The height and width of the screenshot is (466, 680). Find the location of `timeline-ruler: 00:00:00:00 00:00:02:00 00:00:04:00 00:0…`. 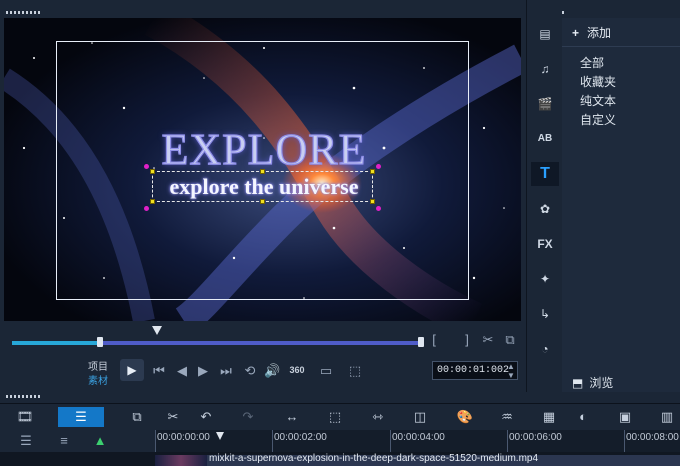

timeline-ruler: 00:00:00:00 00:00:02:00 00:00:04:00 00:0… is located at coordinates (417, 441).